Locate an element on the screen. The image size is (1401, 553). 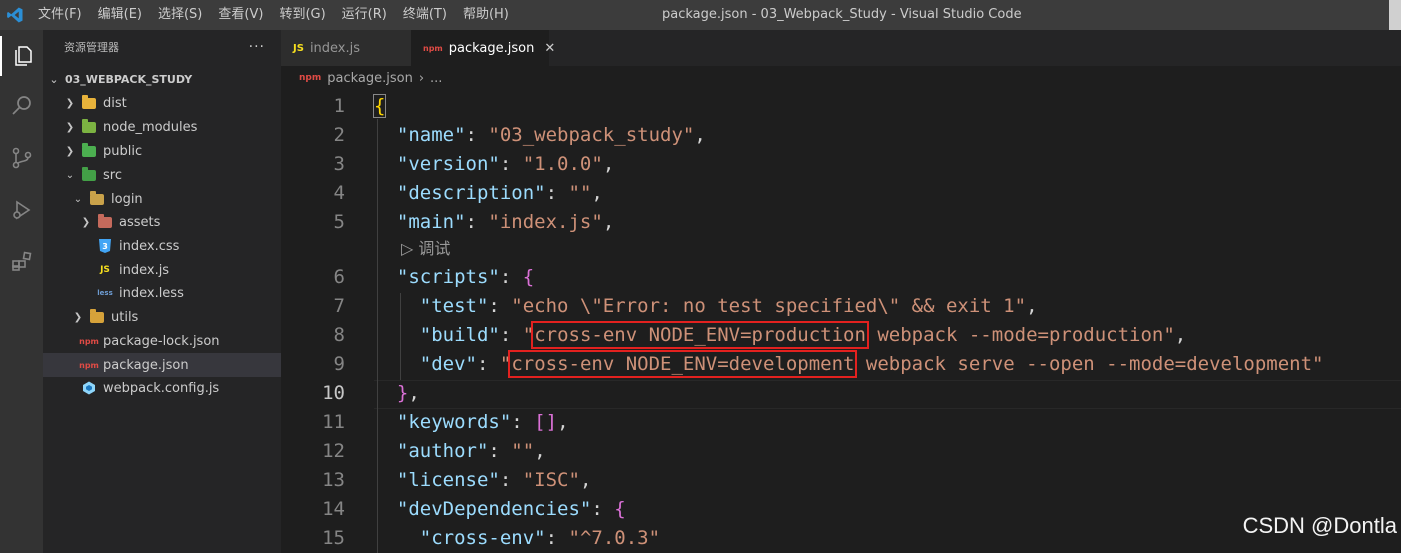
debug-codelens: ▷ 调试 is located at coordinates (425, 249).